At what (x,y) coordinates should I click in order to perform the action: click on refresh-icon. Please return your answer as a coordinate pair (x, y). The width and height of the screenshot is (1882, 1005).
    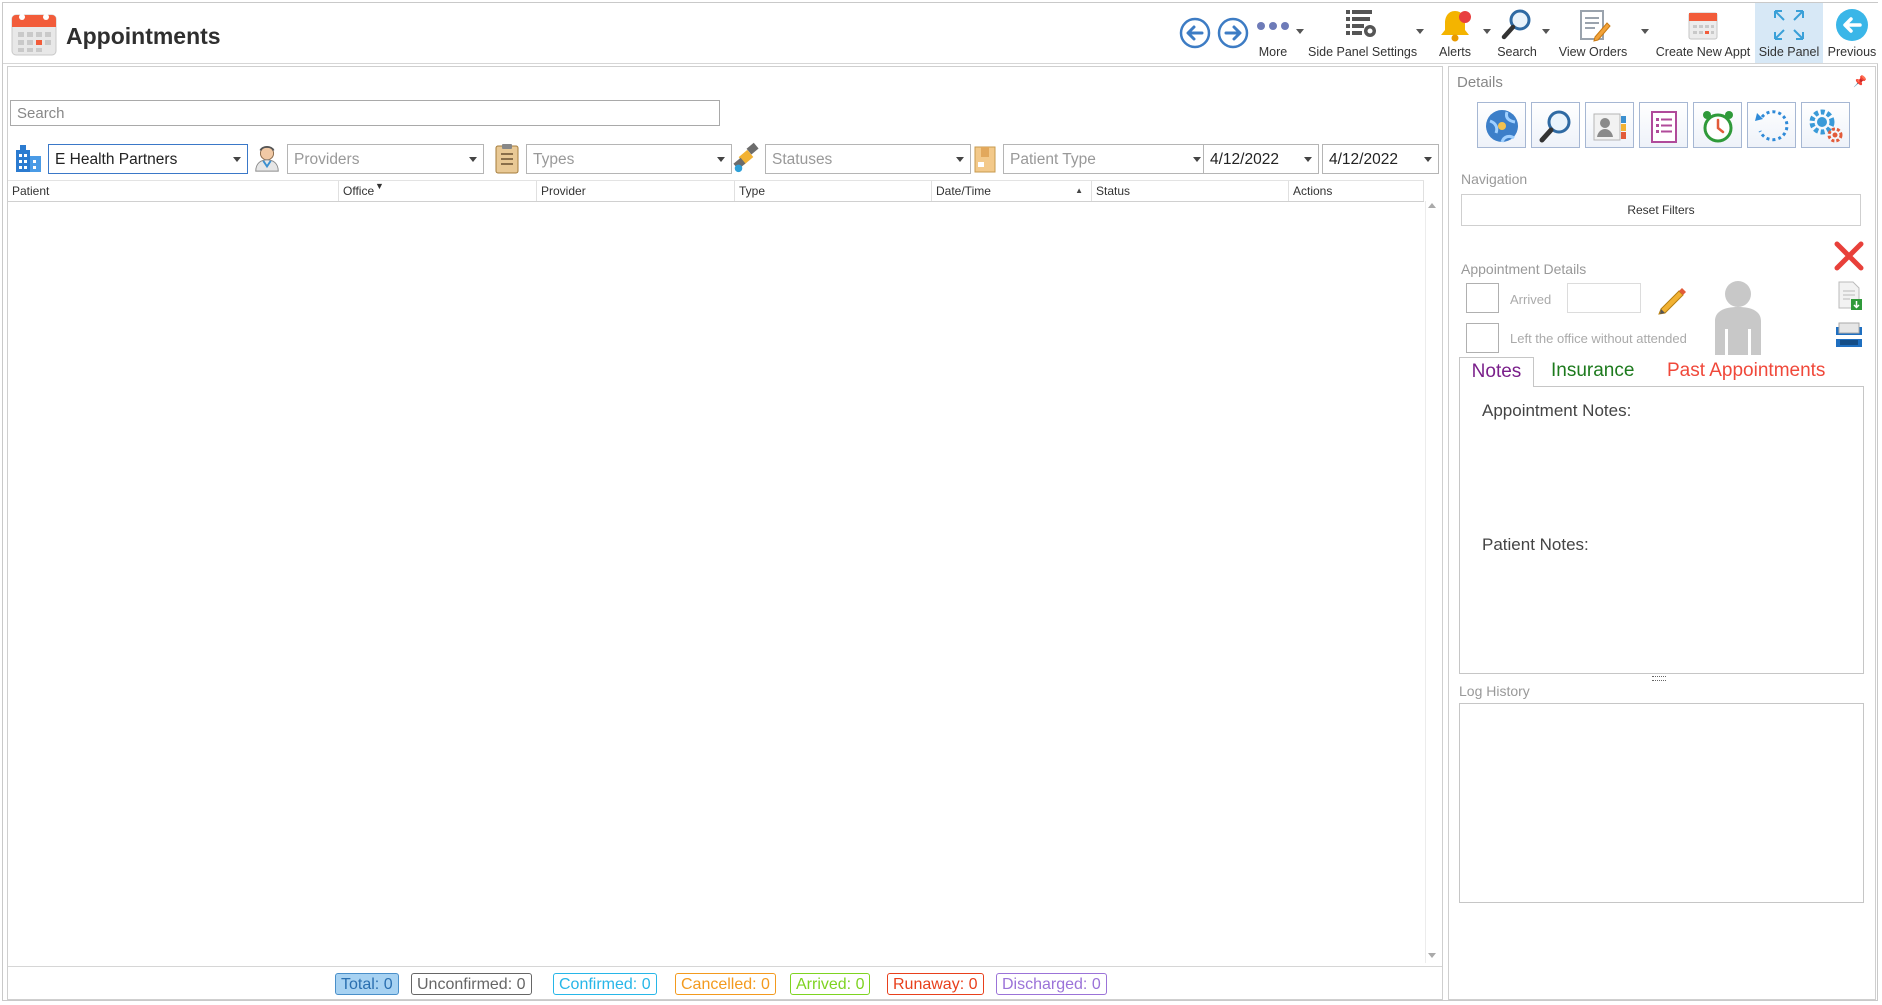
    Looking at the image, I should click on (1772, 126).